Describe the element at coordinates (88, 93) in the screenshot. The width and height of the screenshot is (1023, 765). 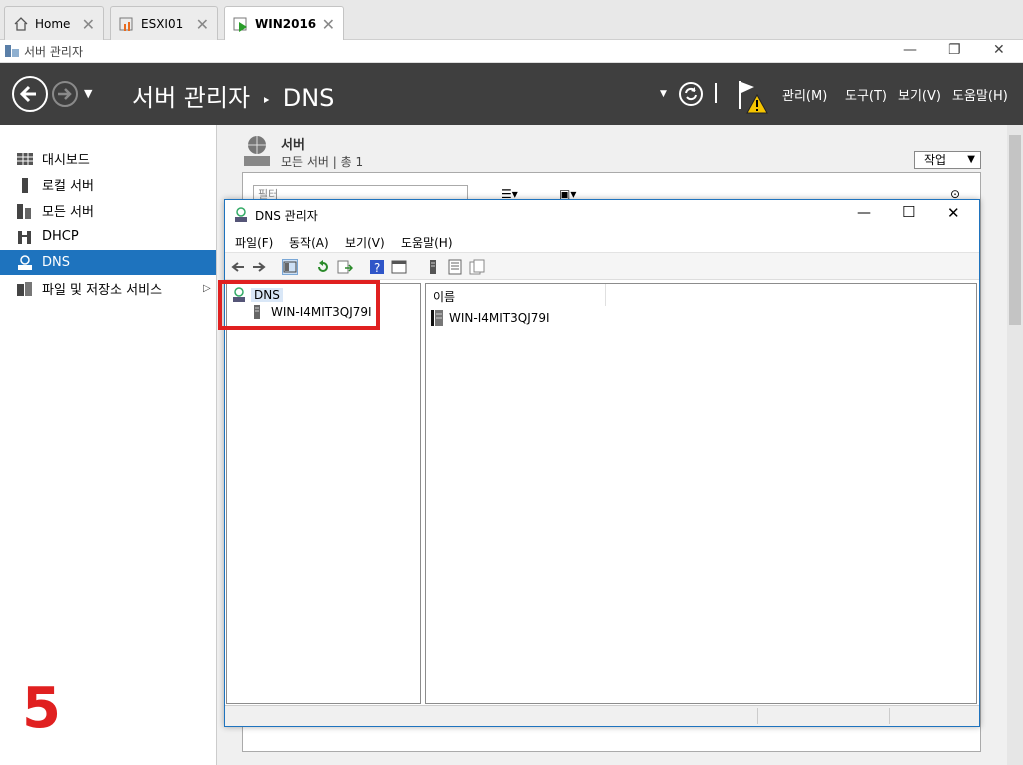
I see `history-dropdown-icon: ▼` at that location.